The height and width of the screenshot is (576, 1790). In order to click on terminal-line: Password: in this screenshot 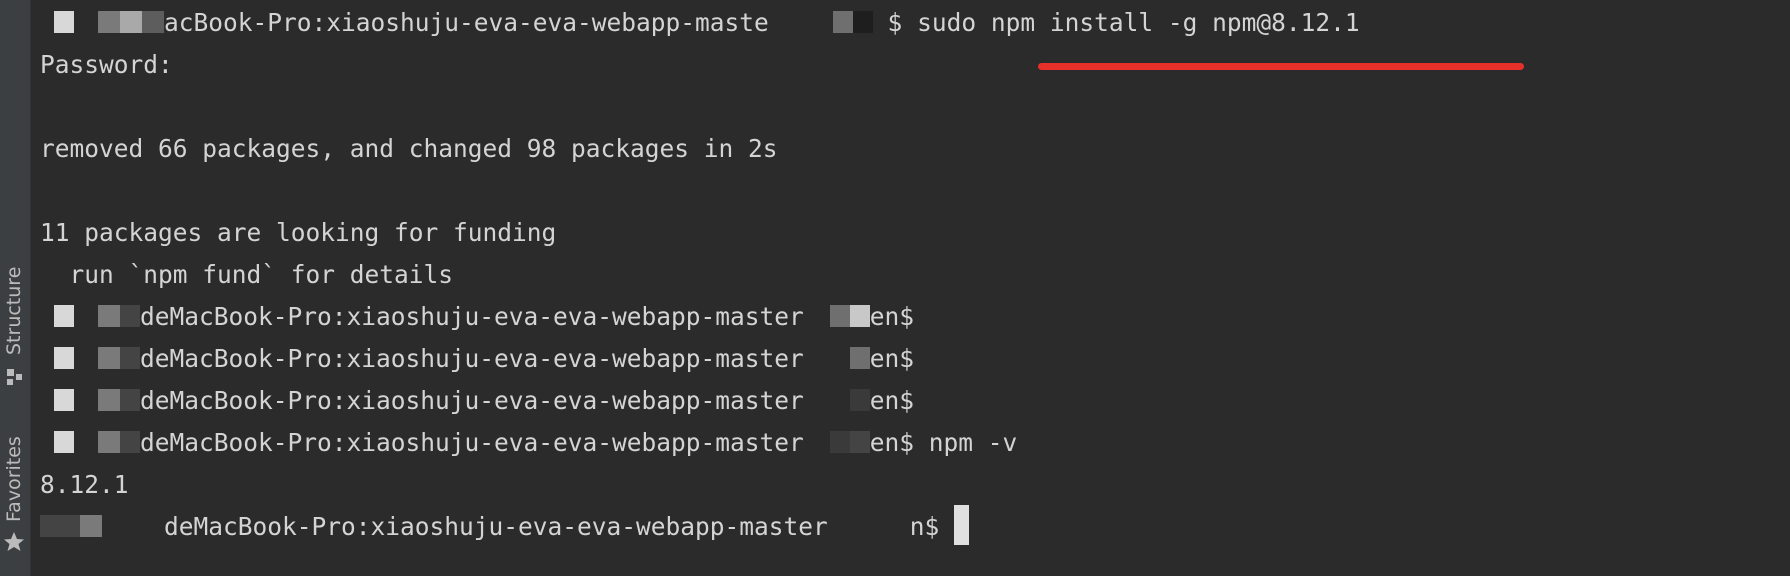, I will do `click(106, 64)`.